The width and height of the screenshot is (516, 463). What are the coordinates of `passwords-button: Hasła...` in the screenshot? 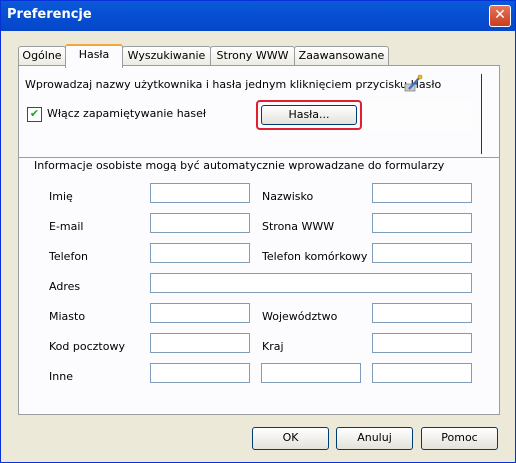 It's located at (309, 115).